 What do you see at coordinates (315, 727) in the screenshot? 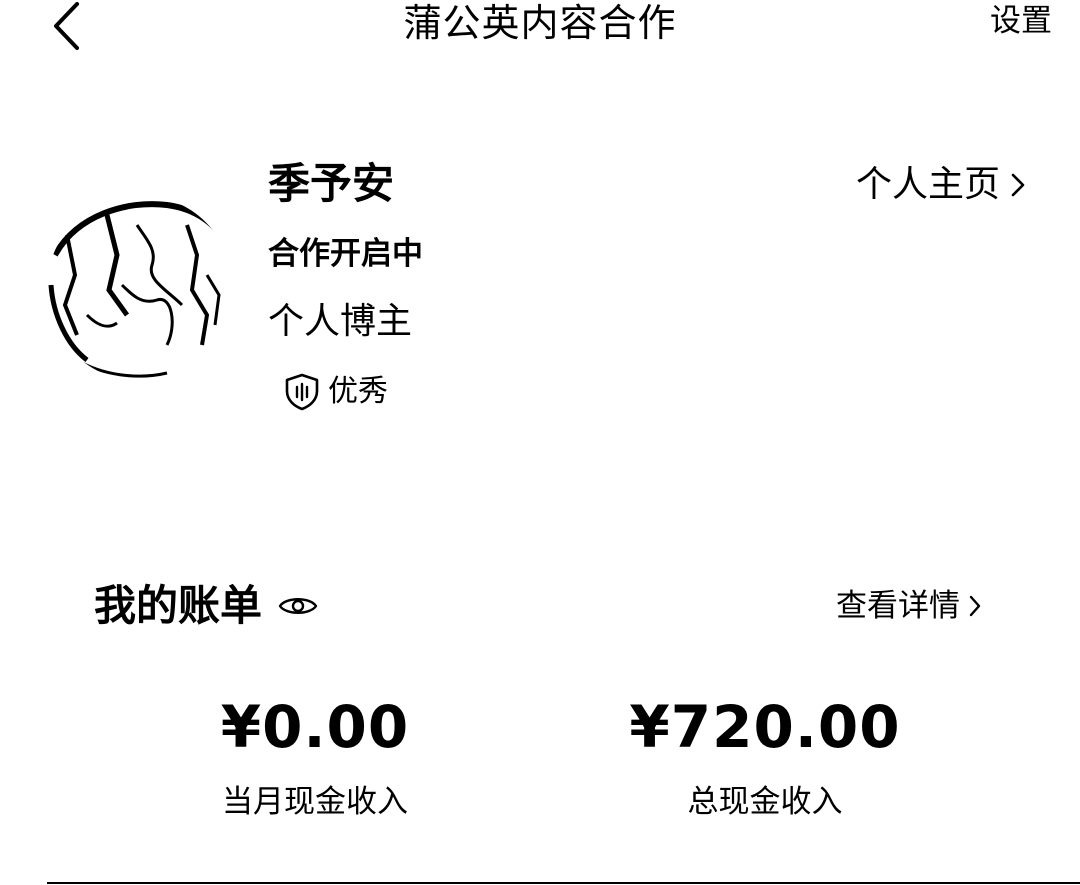
I see `monthly-income-value: ¥0.00` at bounding box center [315, 727].